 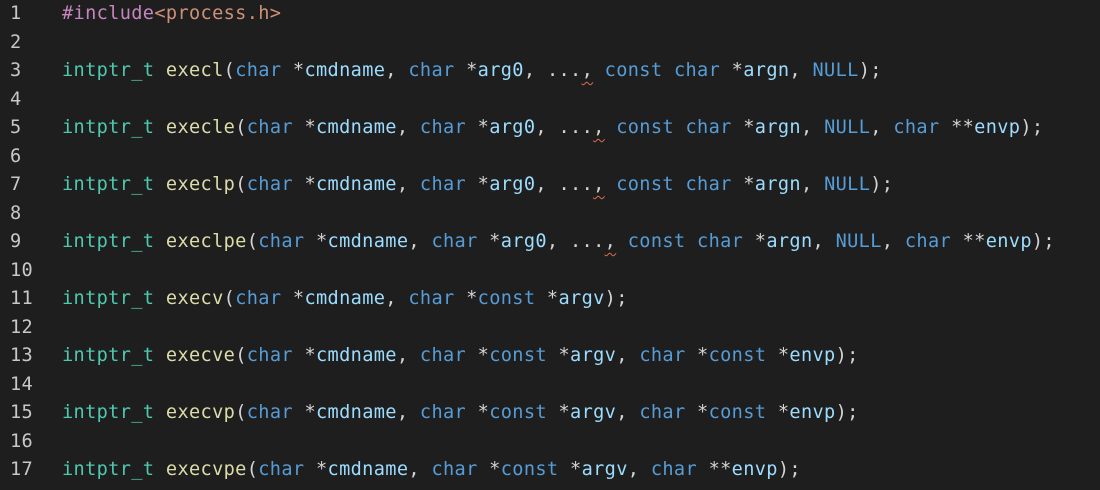 What do you see at coordinates (550, 385) in the screenshot?
I see `code-line: 14` at bounding box center [550, 385].